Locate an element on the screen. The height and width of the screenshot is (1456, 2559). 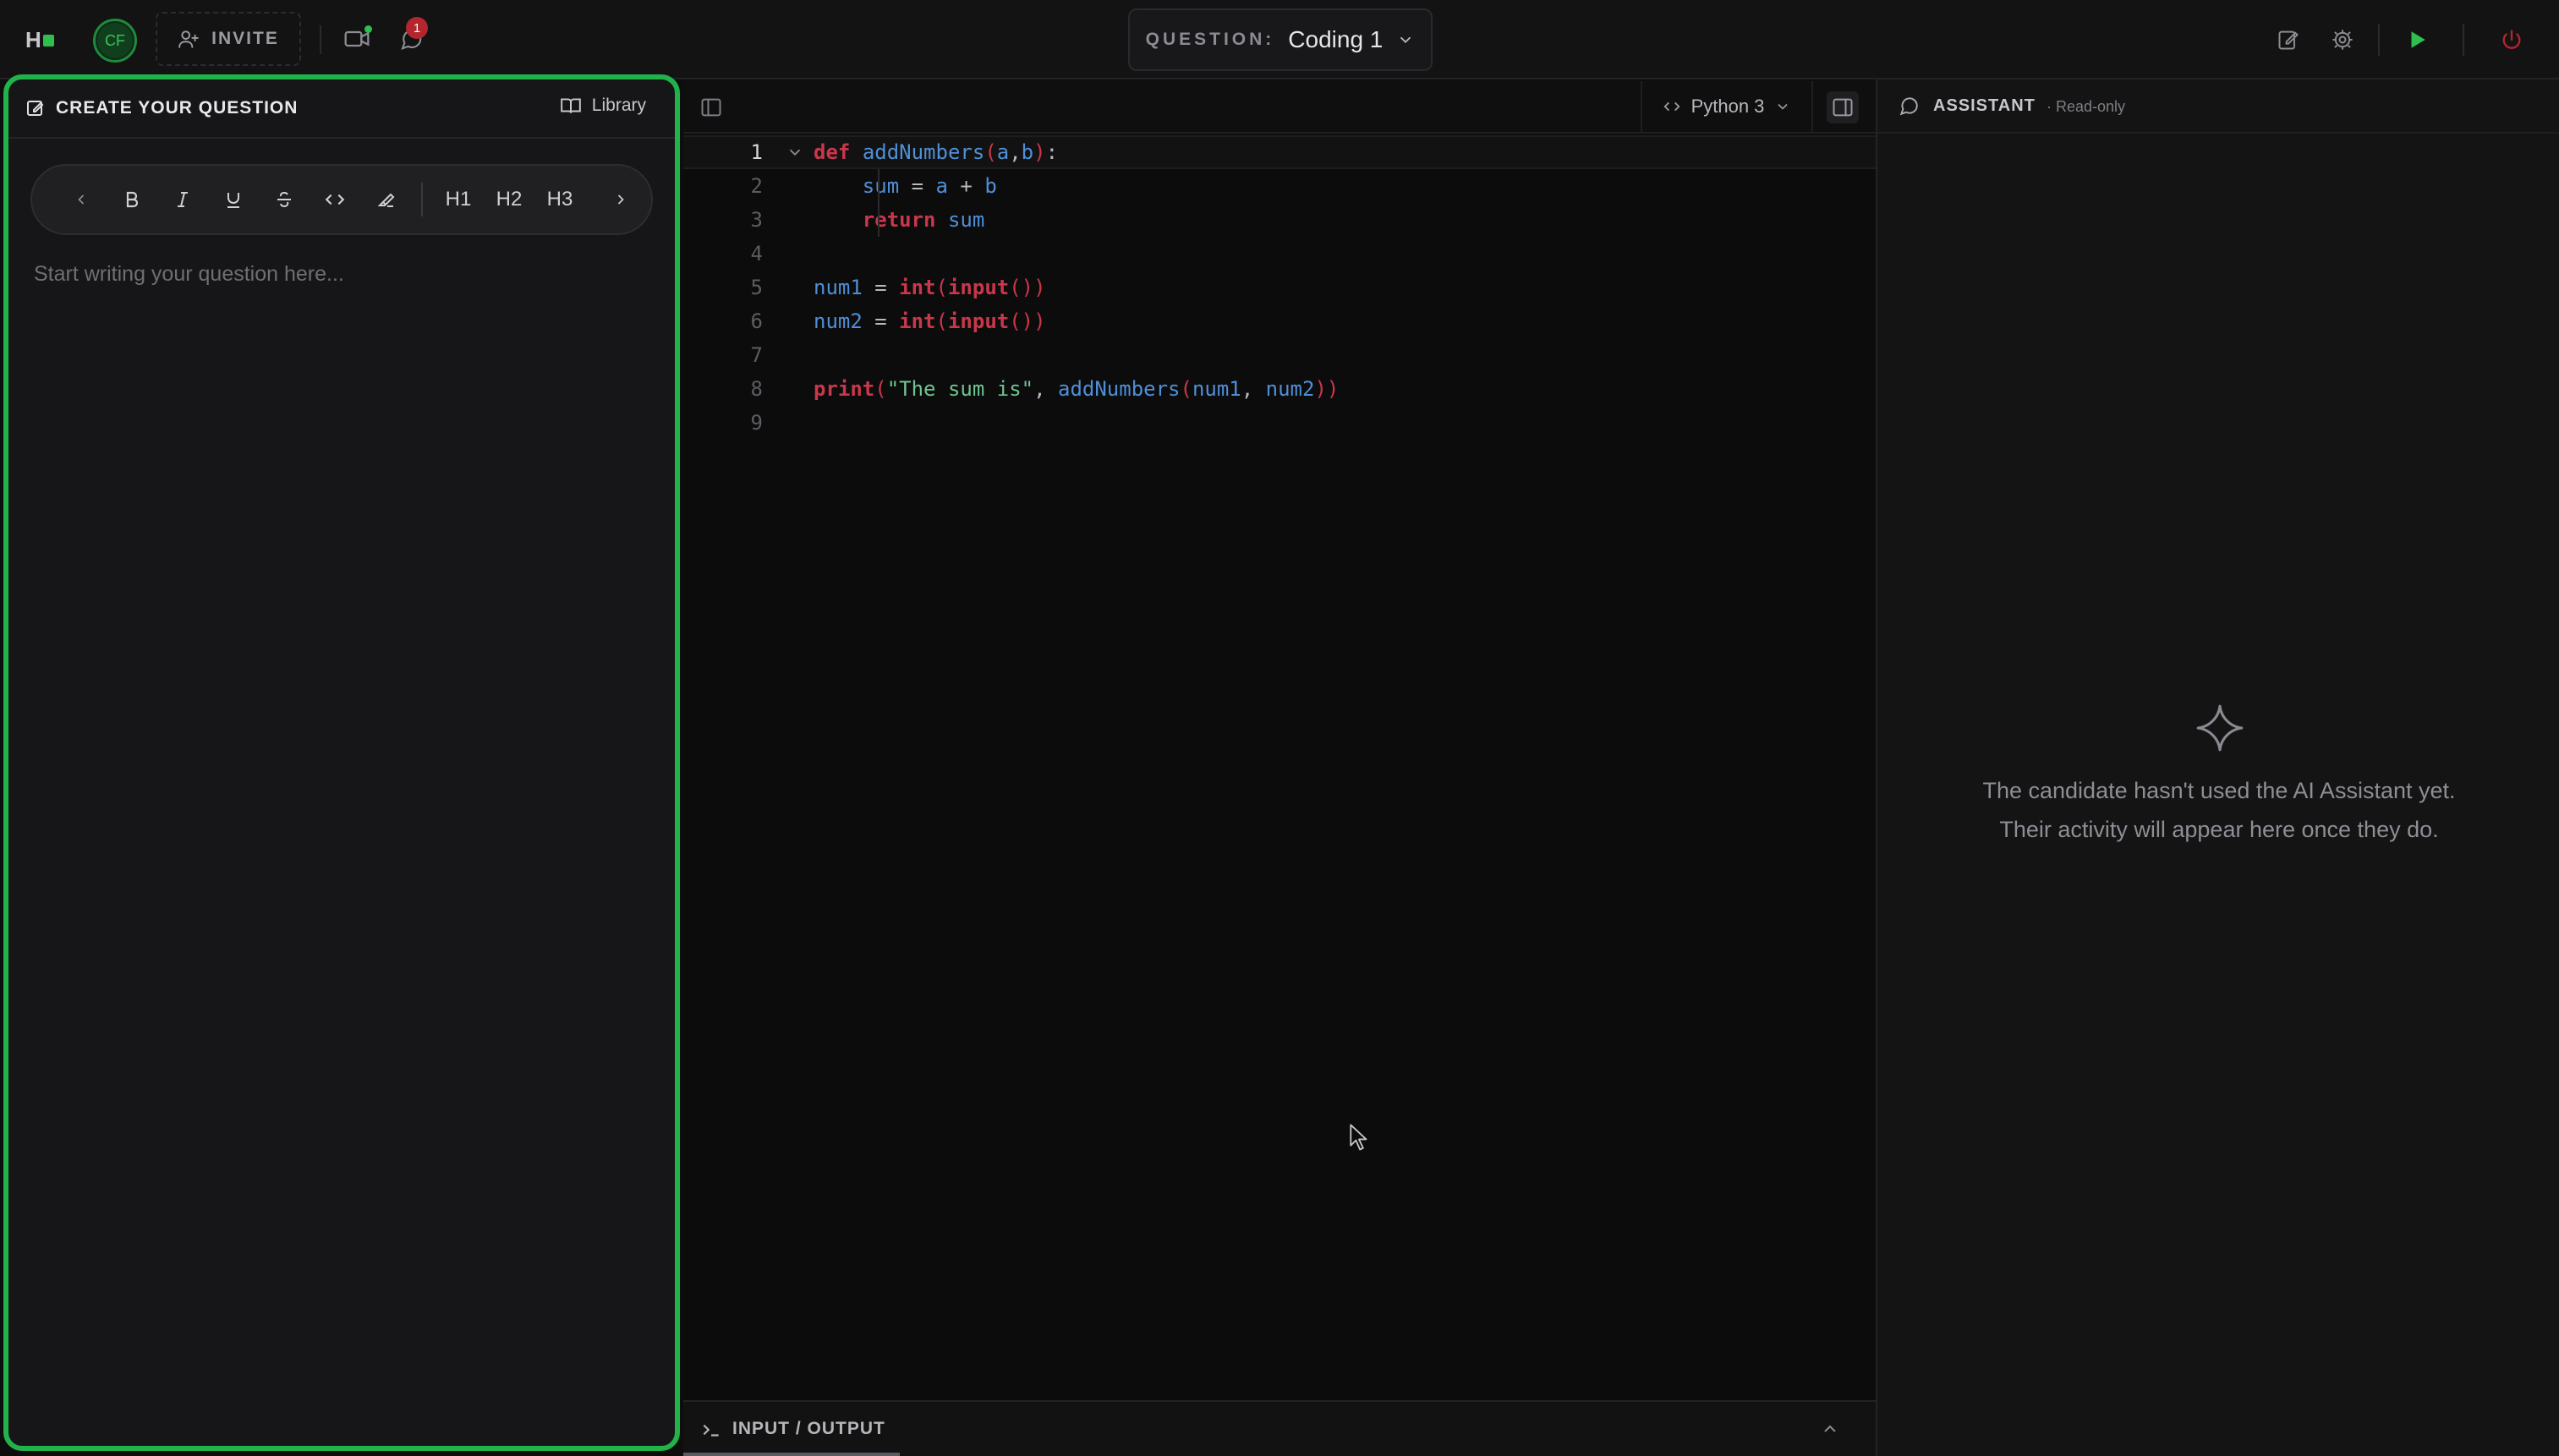
language-label: Python 3 is located at coordinates (1727, 107).